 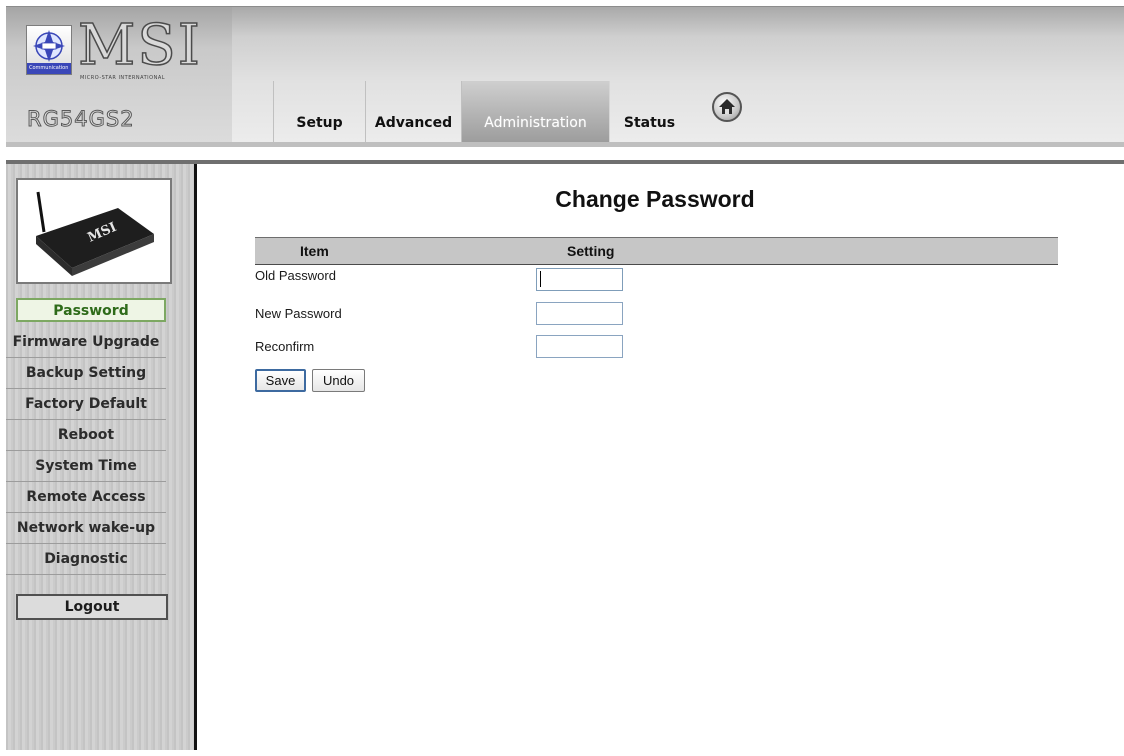 What do you see at coordinates (49, 46) in the screenshot?
I see `compass-star-icon` at bounding box center [49, 46].